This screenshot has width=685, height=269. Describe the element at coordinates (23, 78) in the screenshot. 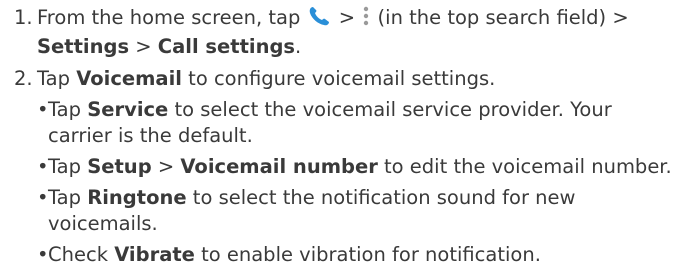

I see `step-number: 2.` at that location.